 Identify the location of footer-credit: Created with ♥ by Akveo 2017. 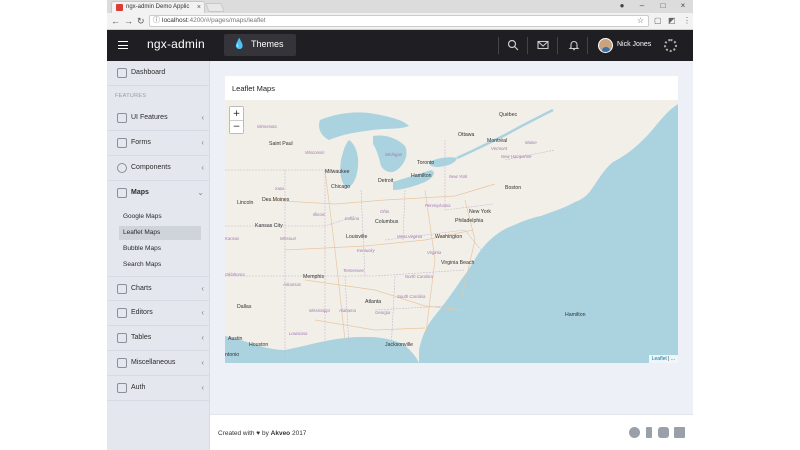
(262, 433).